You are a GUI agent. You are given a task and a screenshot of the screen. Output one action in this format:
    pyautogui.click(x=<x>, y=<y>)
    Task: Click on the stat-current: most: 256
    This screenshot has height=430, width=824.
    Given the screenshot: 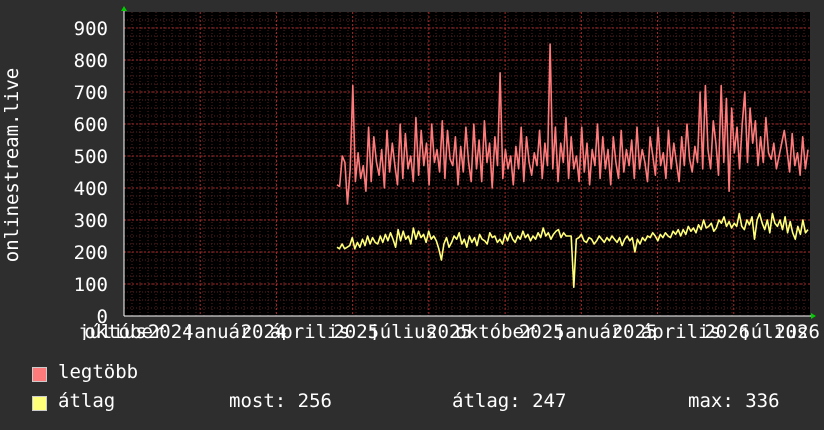 What is the action you would take?
    pyautogui.click(x=280, y=401)
    